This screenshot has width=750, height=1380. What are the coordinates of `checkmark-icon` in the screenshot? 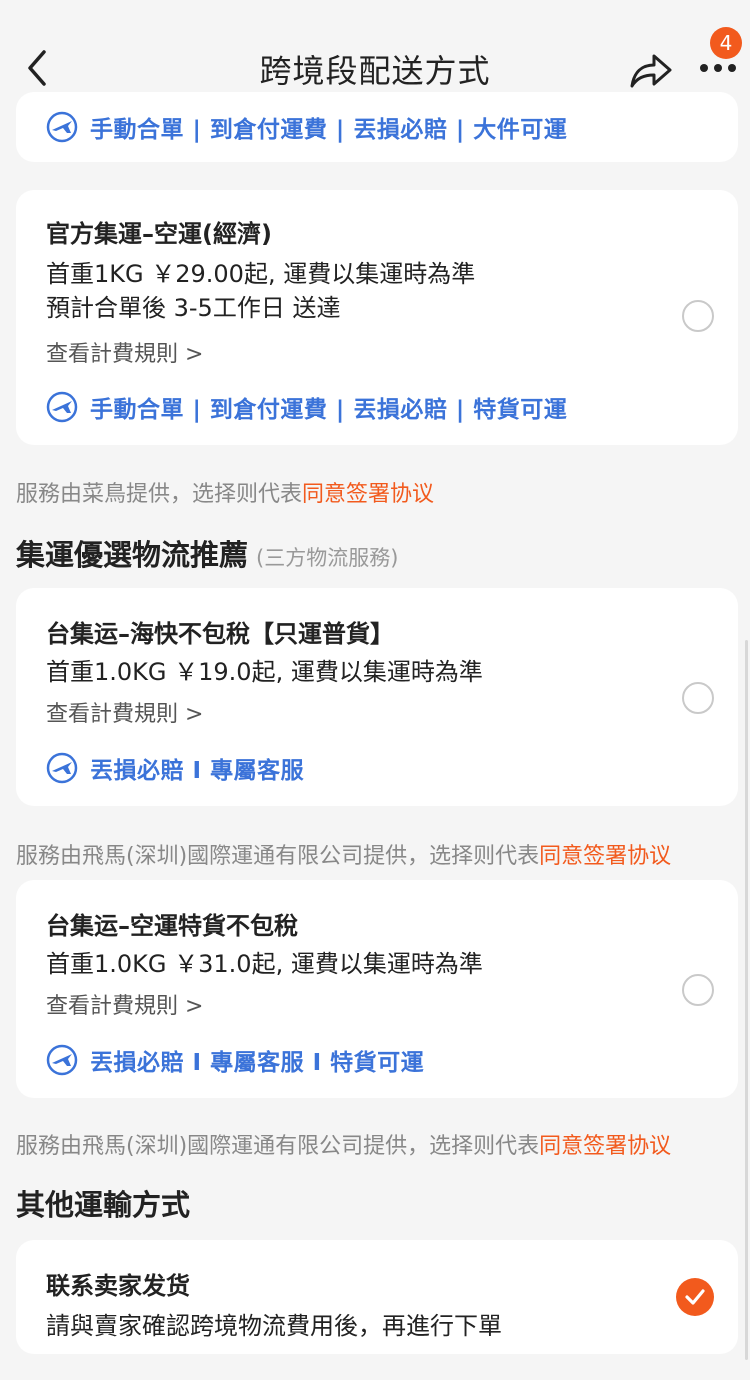 It's located at (695, 1297).